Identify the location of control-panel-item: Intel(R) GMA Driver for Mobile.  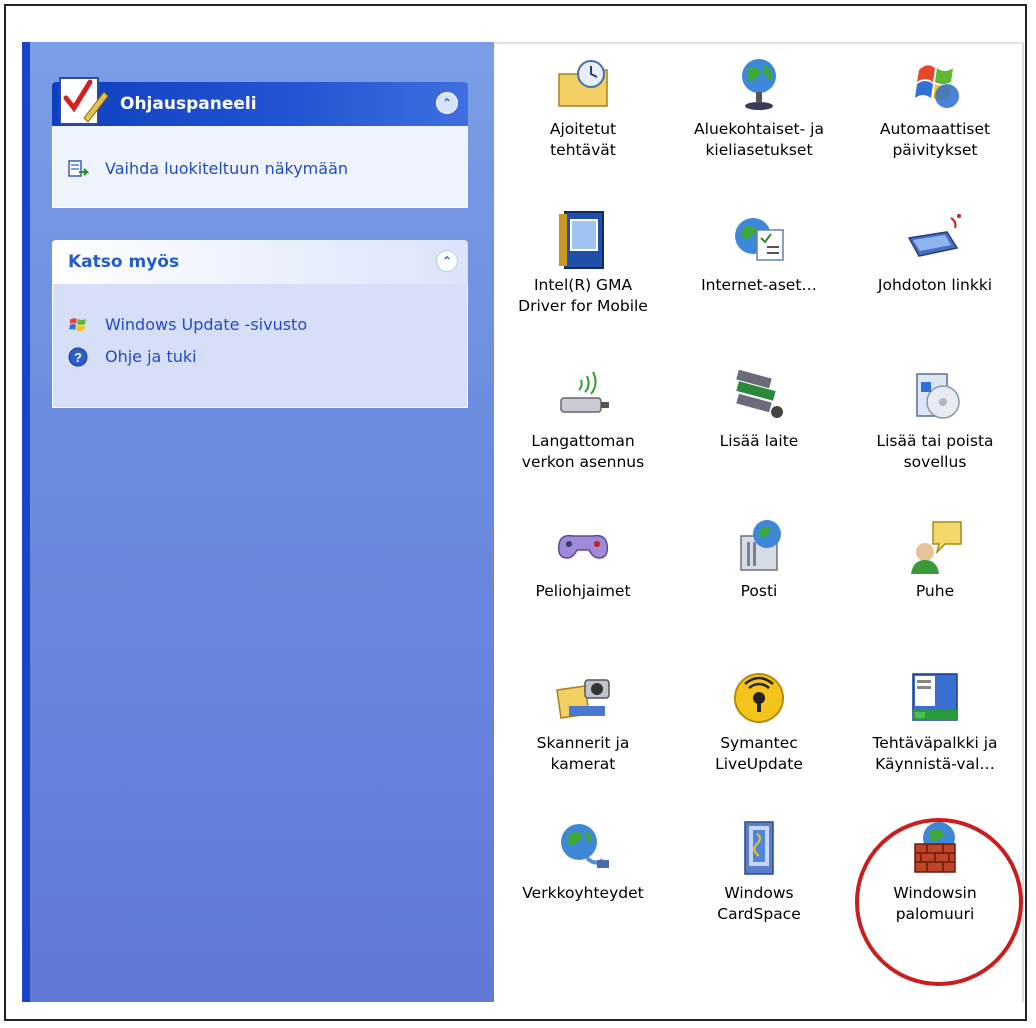
(583, 262).